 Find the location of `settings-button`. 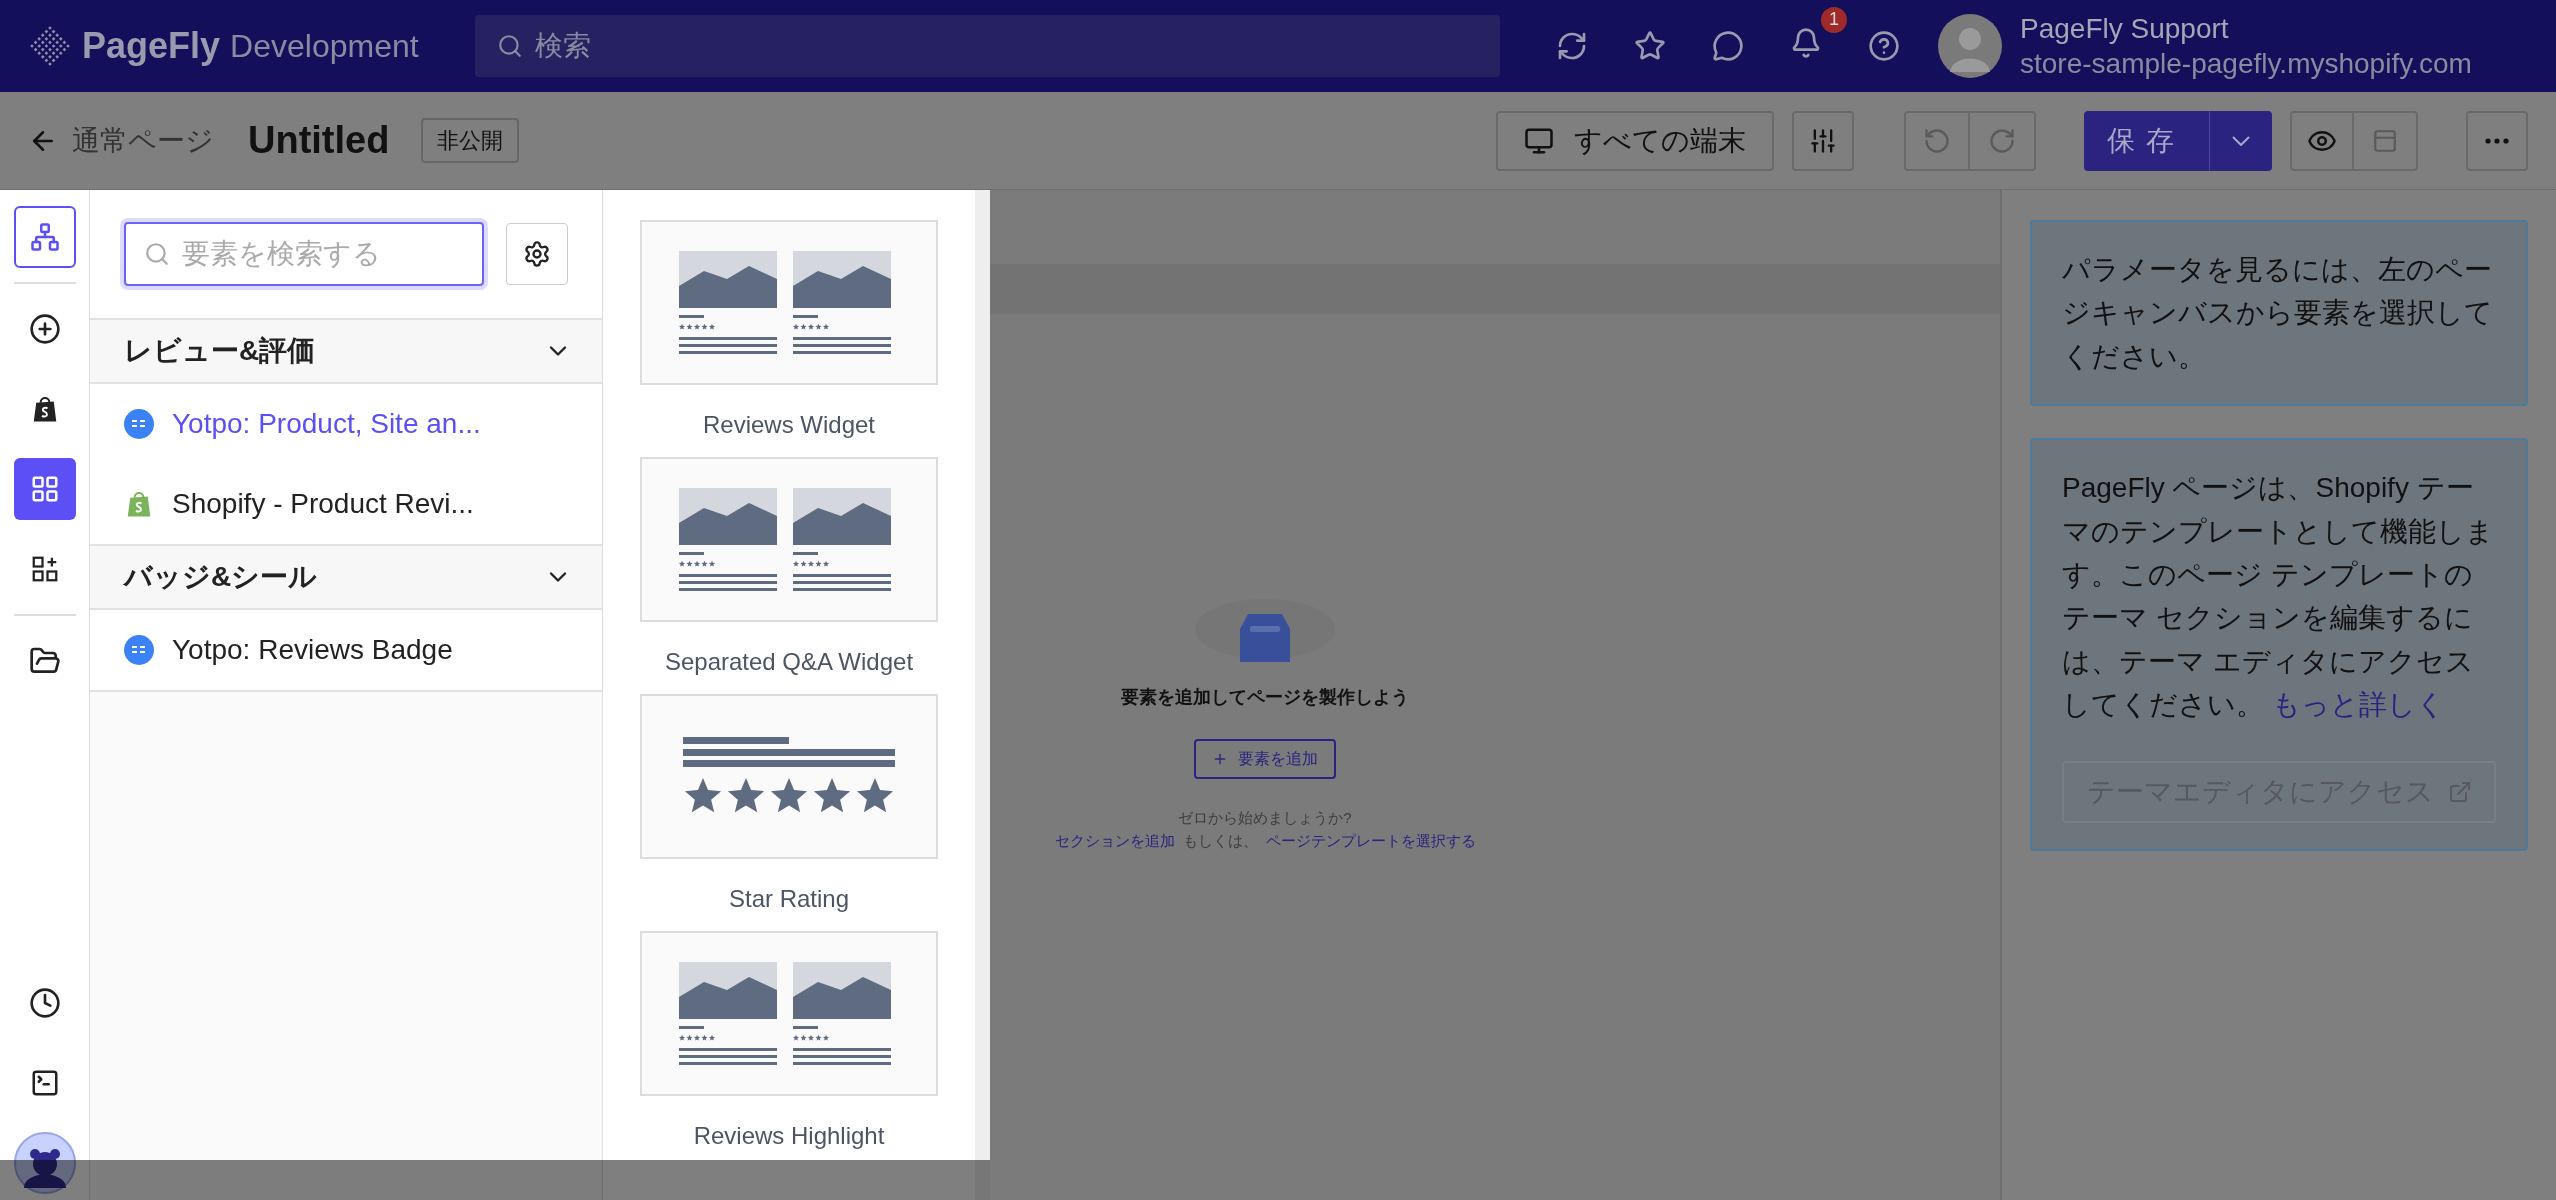

settings-button is located at coordinates (537, 254).